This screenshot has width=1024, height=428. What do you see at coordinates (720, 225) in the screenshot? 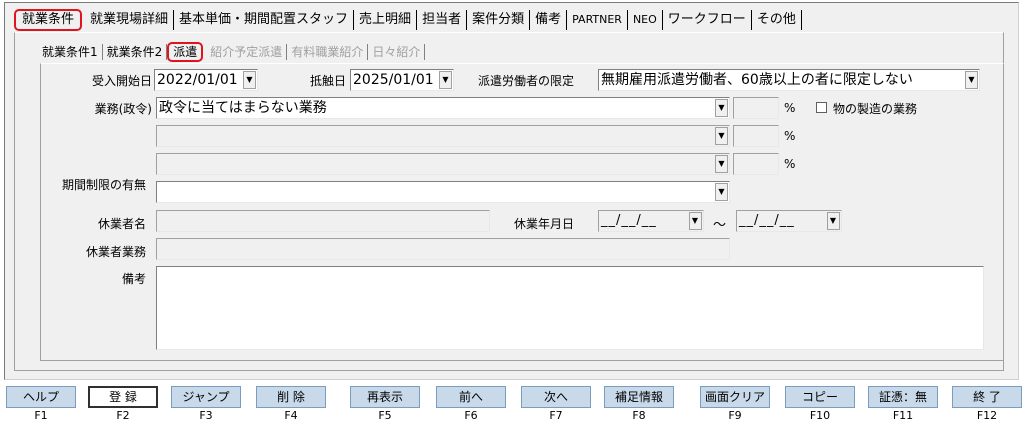
I see `tilde: ～` at bounding box center [720, 225].